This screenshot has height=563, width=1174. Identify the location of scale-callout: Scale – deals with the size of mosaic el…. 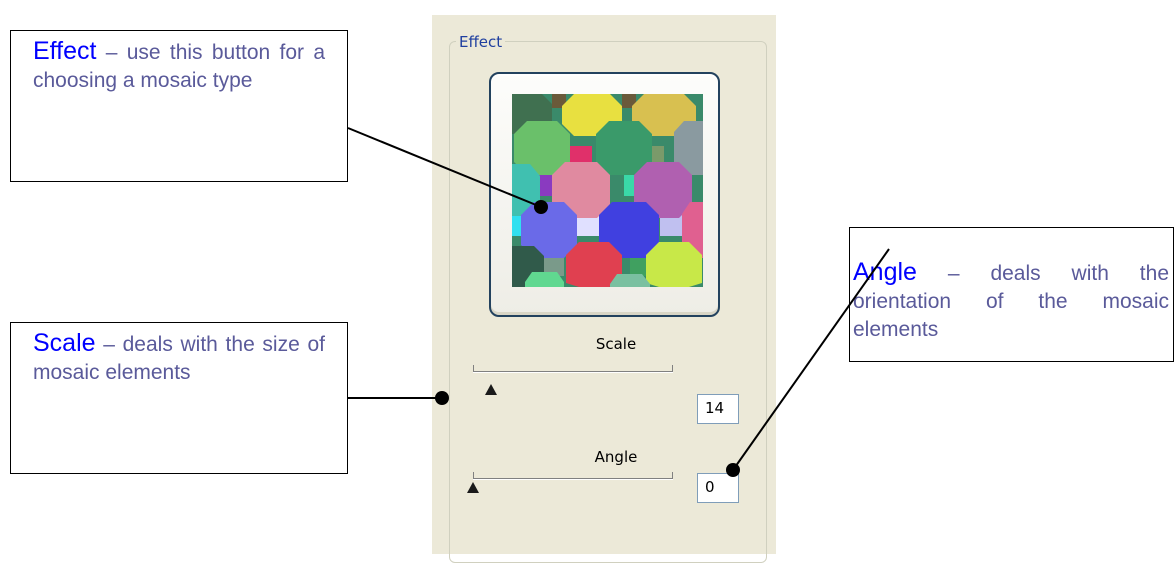
(179, 398).